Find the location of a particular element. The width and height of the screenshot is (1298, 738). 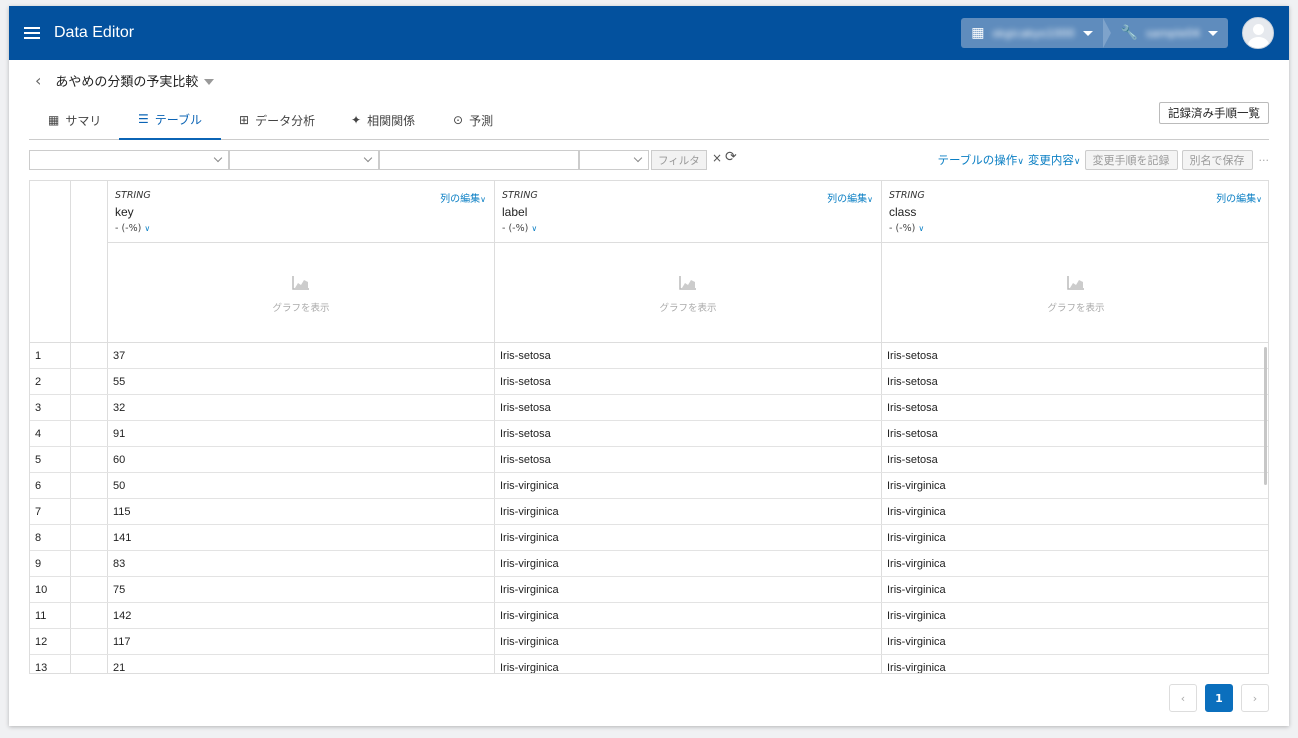

column-stat-value: - (-%) is located at coordinates (902, 228).